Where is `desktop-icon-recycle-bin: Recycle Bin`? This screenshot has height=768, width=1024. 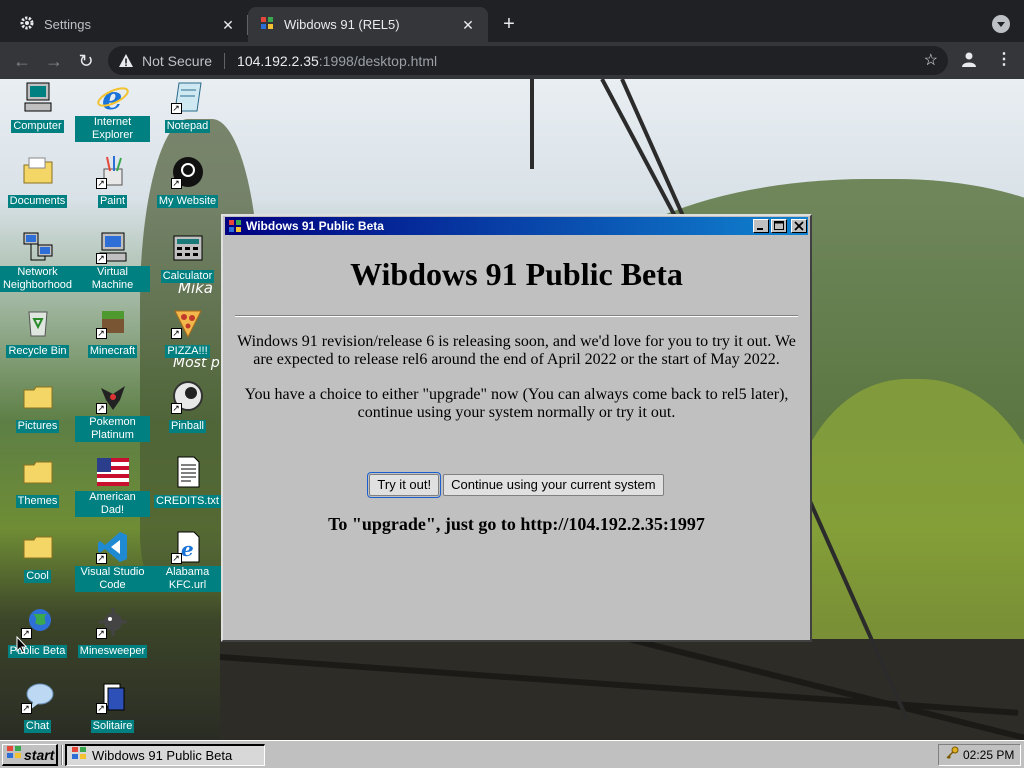 desktop-icon-recycle-bin: Recycle Bin is located at coordinates (37, 332).